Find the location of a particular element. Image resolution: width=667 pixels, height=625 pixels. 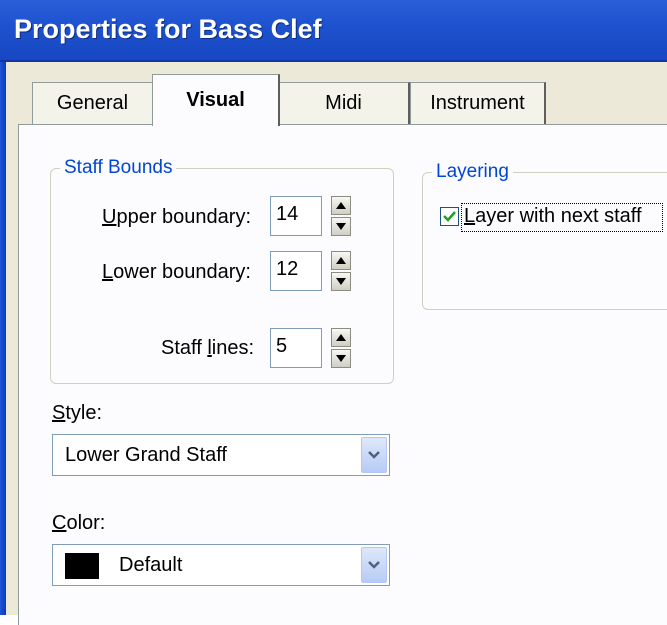

upper-boundary-label: Upper boundary: is located at coordinates (176, 217).